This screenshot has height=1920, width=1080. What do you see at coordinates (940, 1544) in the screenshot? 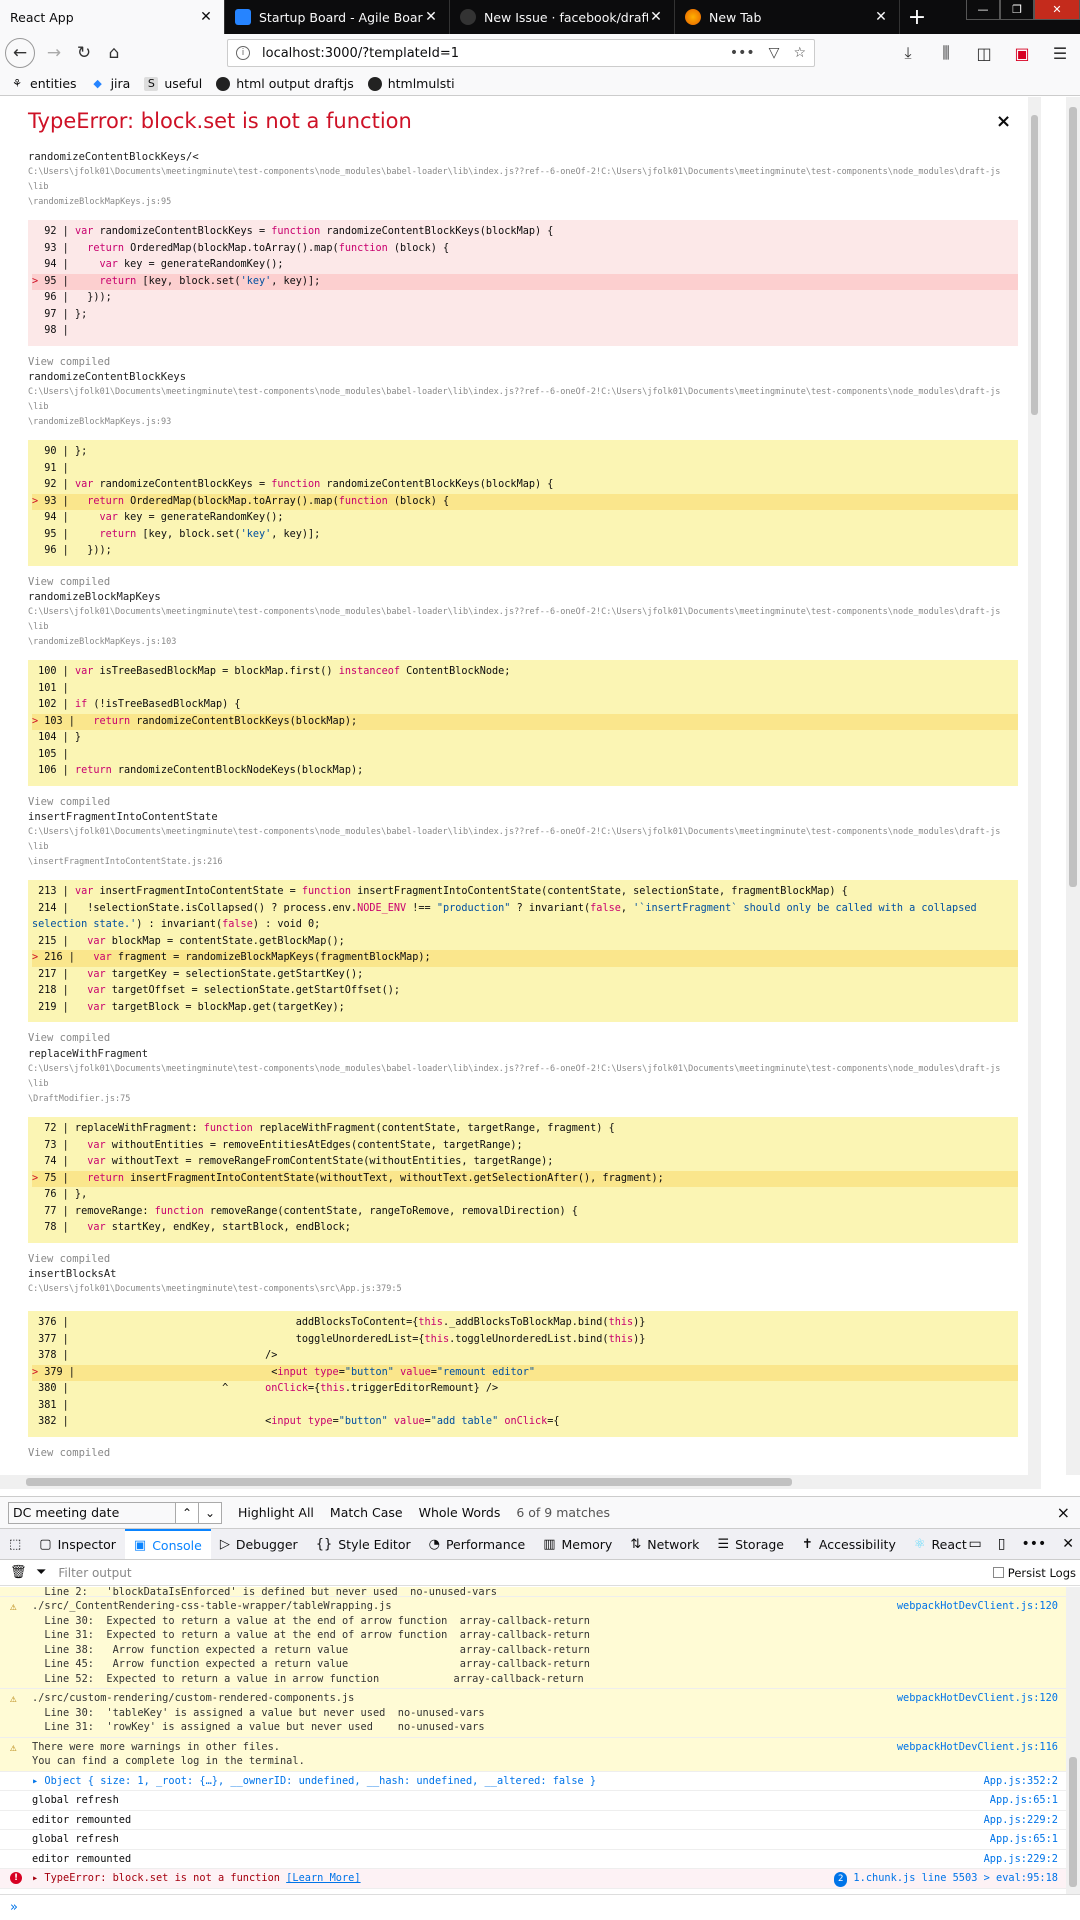
I see `tab-react: ⚛ React` at bounding box center [940, 1544].